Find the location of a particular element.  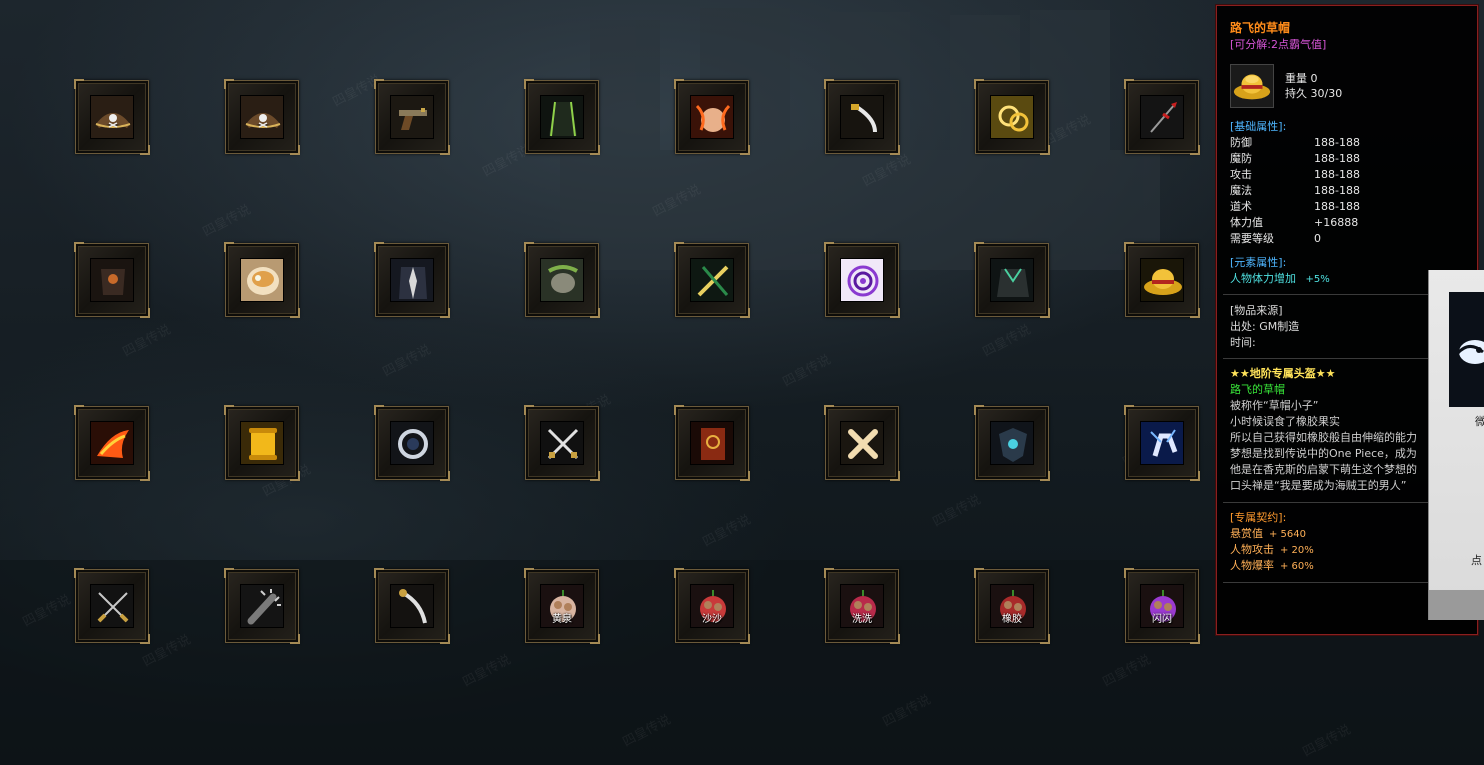

stat-row: 魔法 188-188 is located at coordinates (1295, 190).